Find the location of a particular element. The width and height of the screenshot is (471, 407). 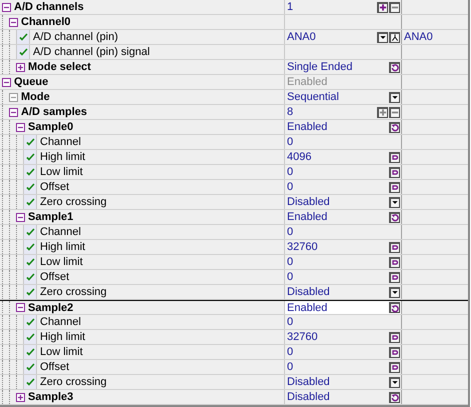

property-row: Sample3 Disabled is located at coordinates (234, 397).